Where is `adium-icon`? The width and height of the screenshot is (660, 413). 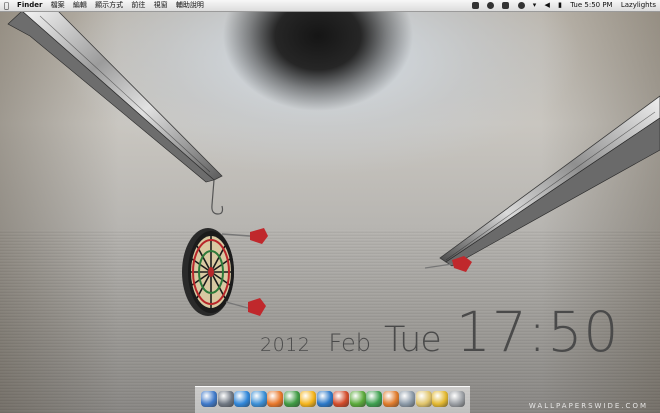 adium-icon is located at coordinates (357, 399).